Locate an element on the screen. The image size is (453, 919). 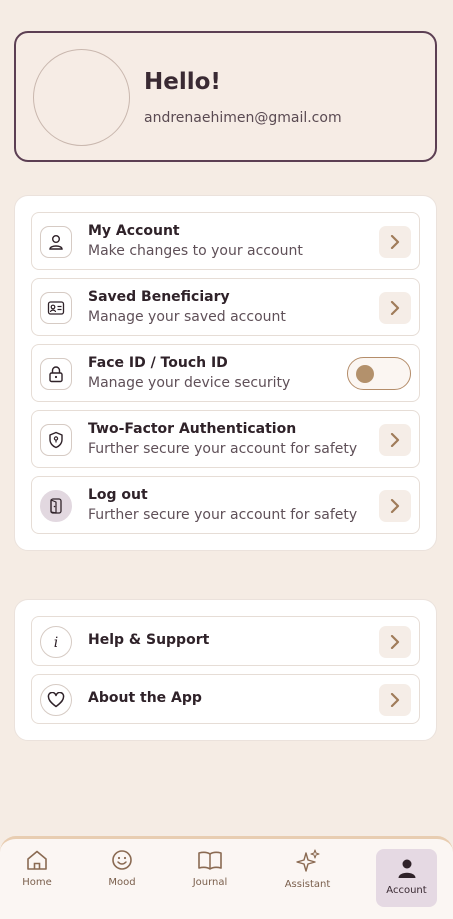
book-icon is located at coordinates (210, 860).